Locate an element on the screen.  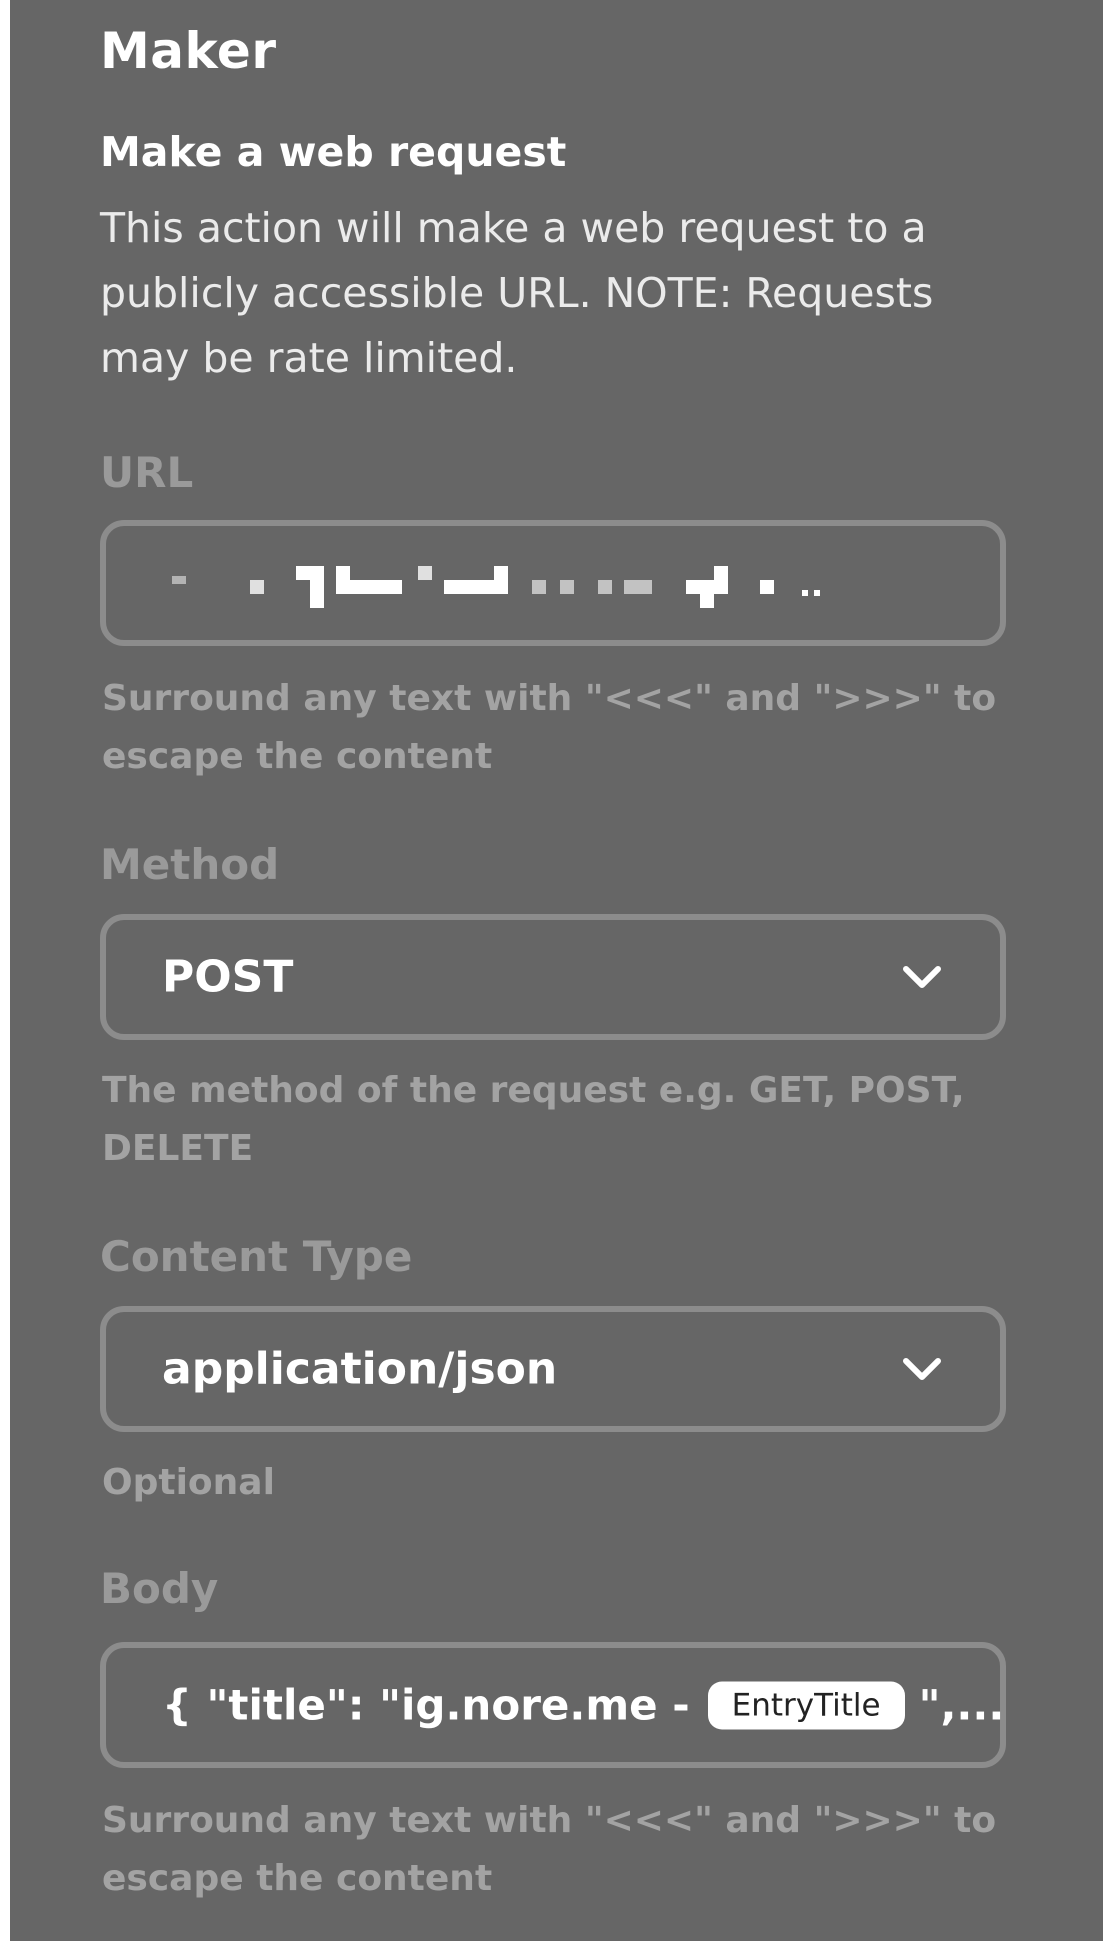
url-redacted-value is located at coordinates (557, 587).